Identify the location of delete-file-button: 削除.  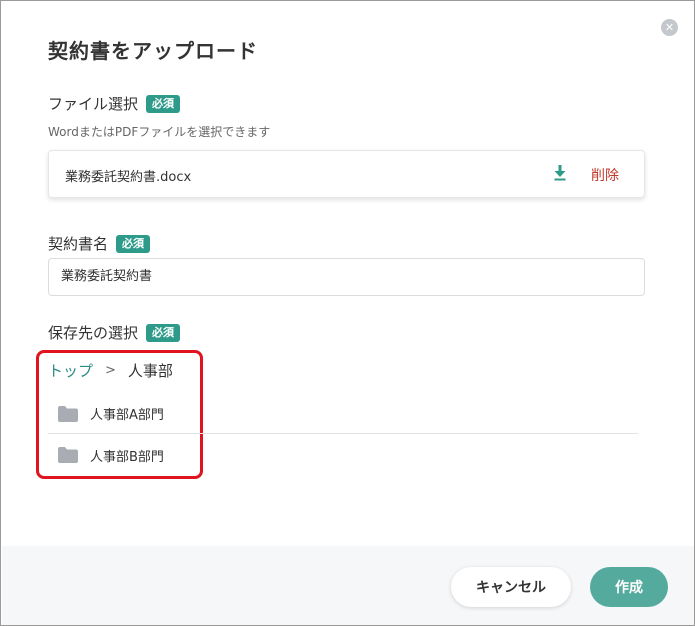
(605, 175).